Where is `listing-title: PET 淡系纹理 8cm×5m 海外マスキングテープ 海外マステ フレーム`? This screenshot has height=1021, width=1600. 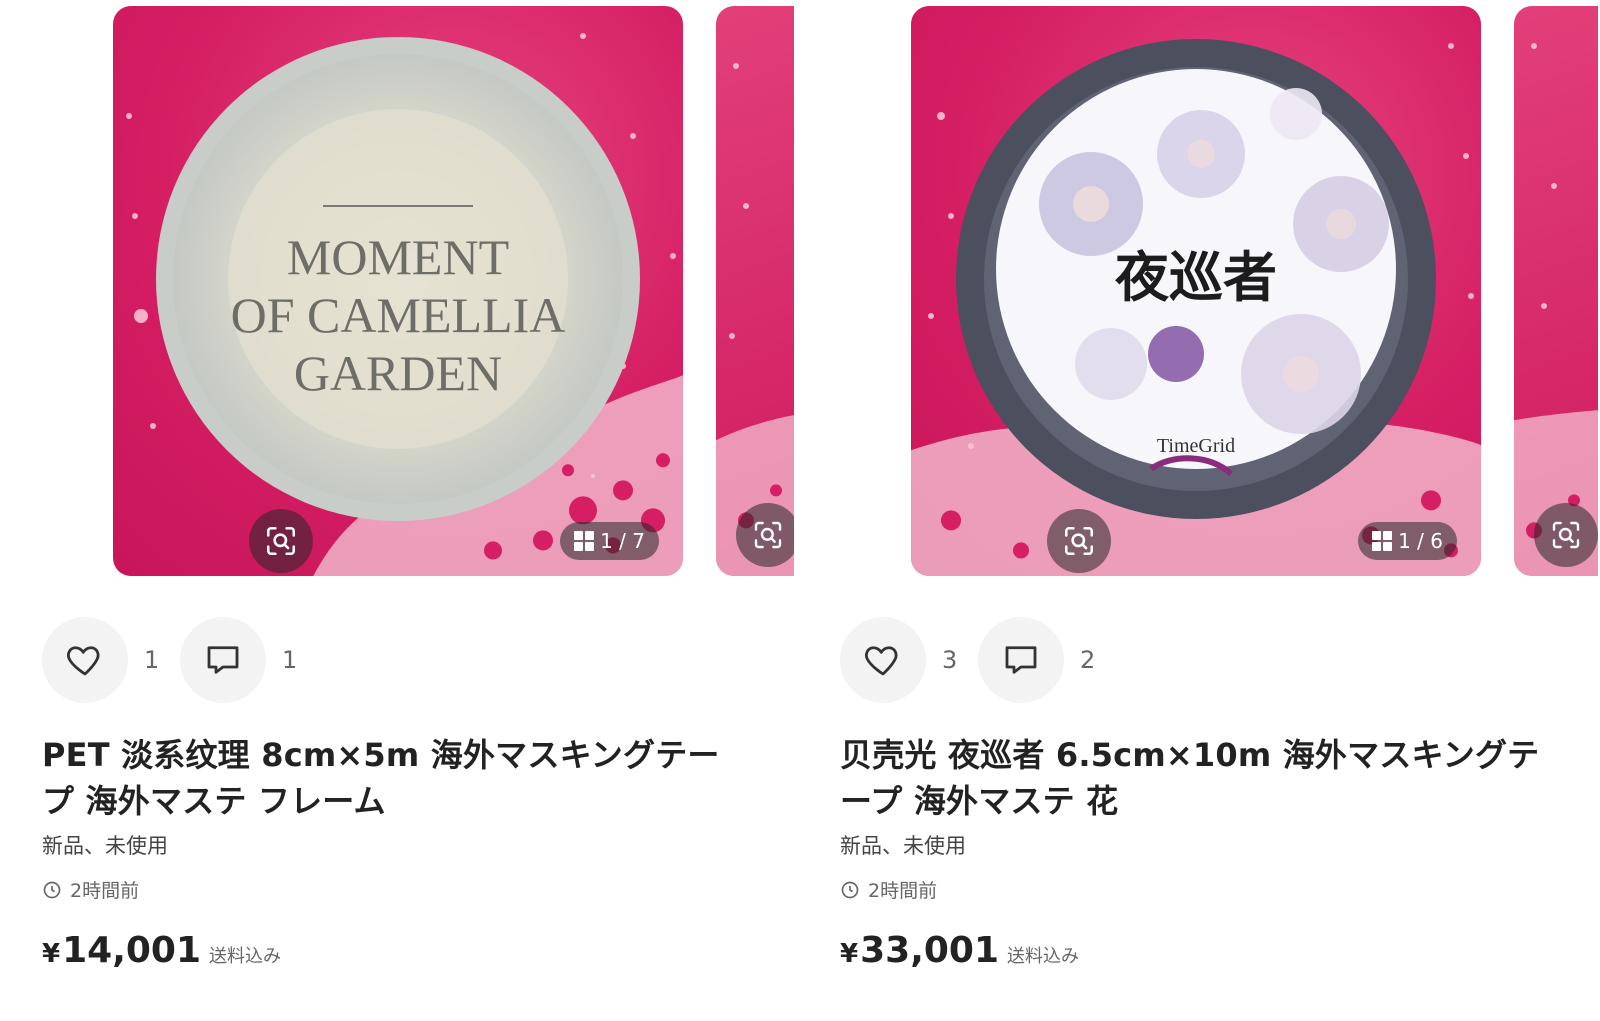 listing-title: PET 淡系纹理 8cm×5m 海外マスキングテープ 海外マステ フレーム is located at coordinates (392, 778).